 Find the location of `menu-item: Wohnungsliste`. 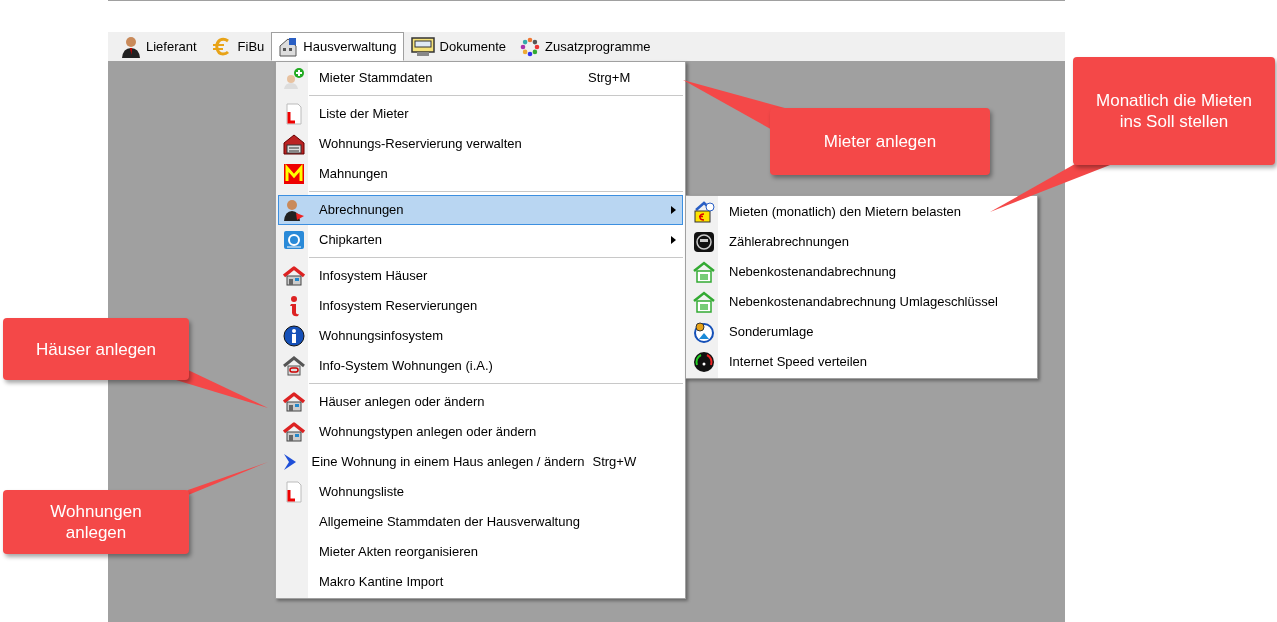

menu-item: Wohnungsliste is located at coordinates (480, 492).